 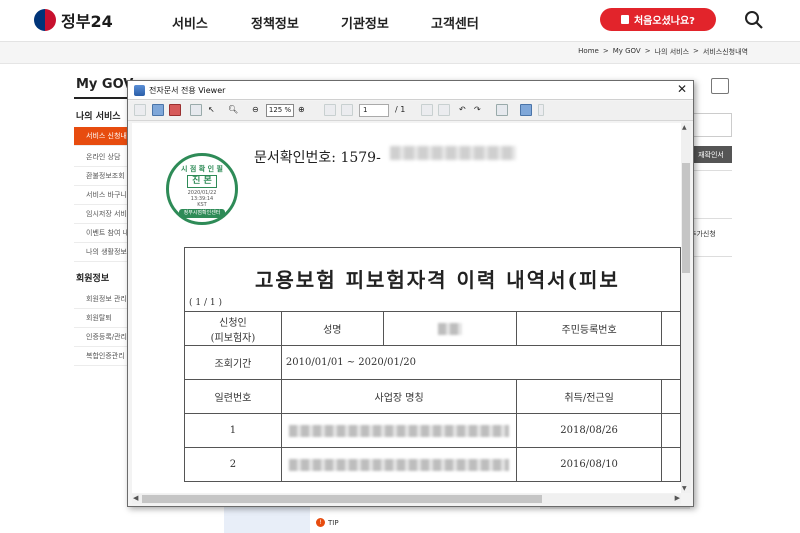 I want to click on row-extra, so click(x=670, y=430).